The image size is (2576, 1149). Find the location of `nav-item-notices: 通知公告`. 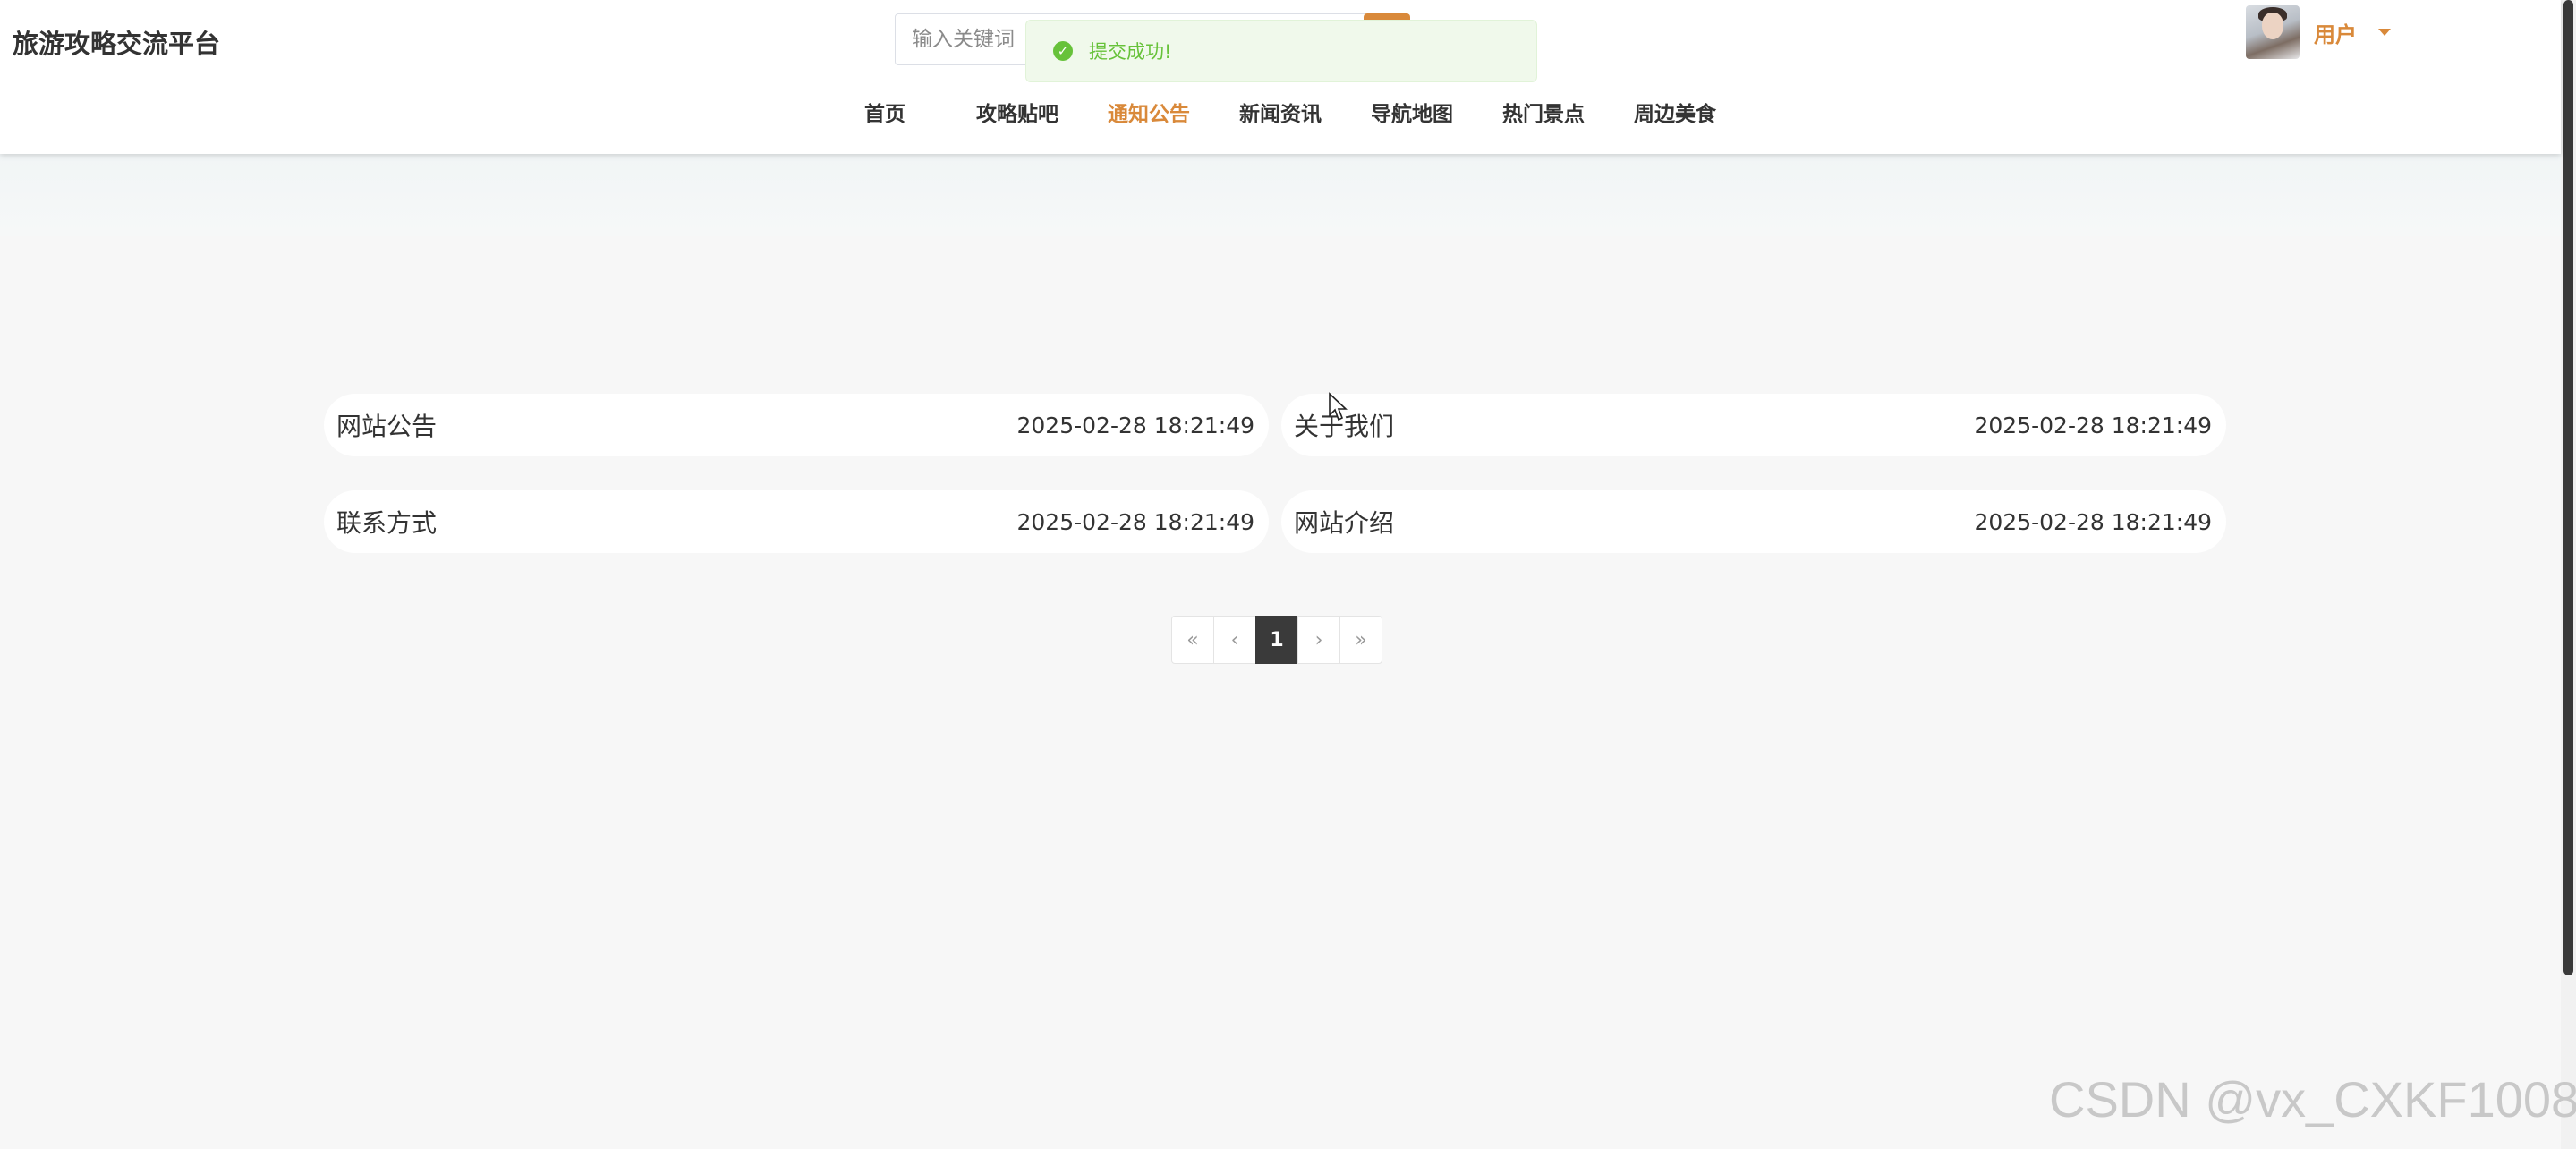

nav-item-notices: 通知公告 is located at coordinates (1149, 112).